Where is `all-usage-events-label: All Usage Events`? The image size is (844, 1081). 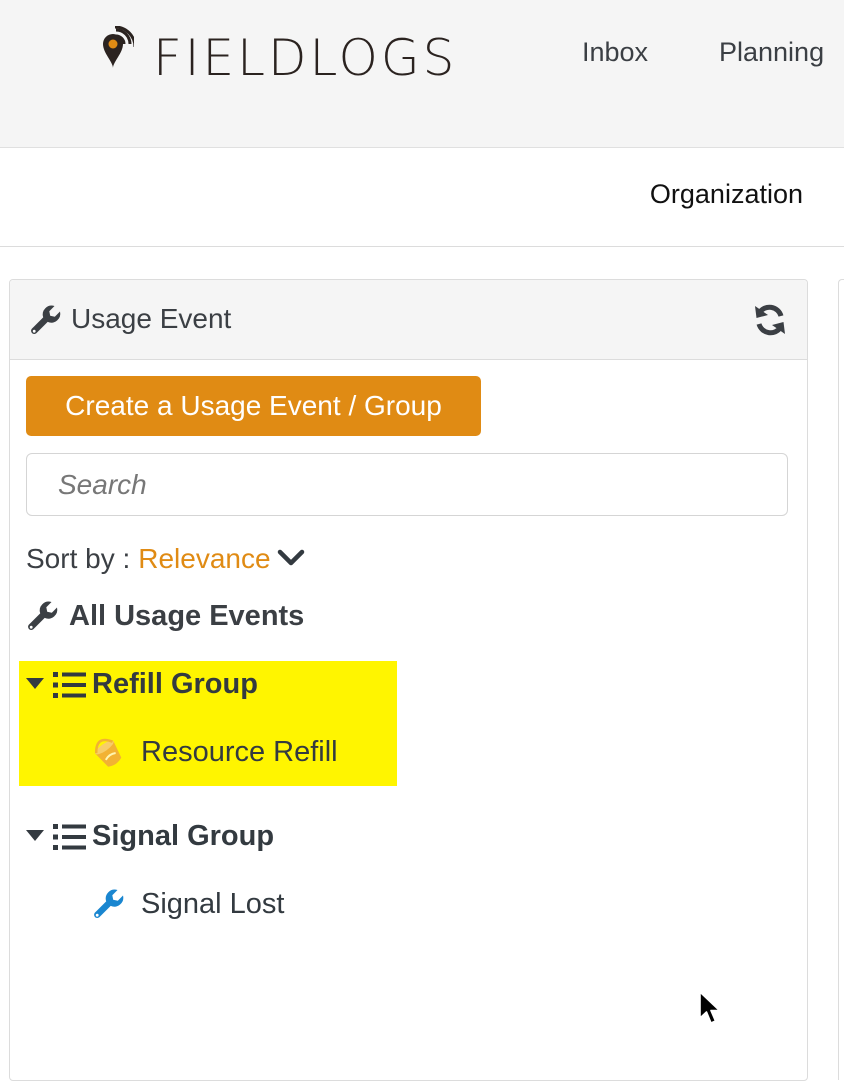
all-usage-events-label: All Usage Events is located at coordinates (187, 616).